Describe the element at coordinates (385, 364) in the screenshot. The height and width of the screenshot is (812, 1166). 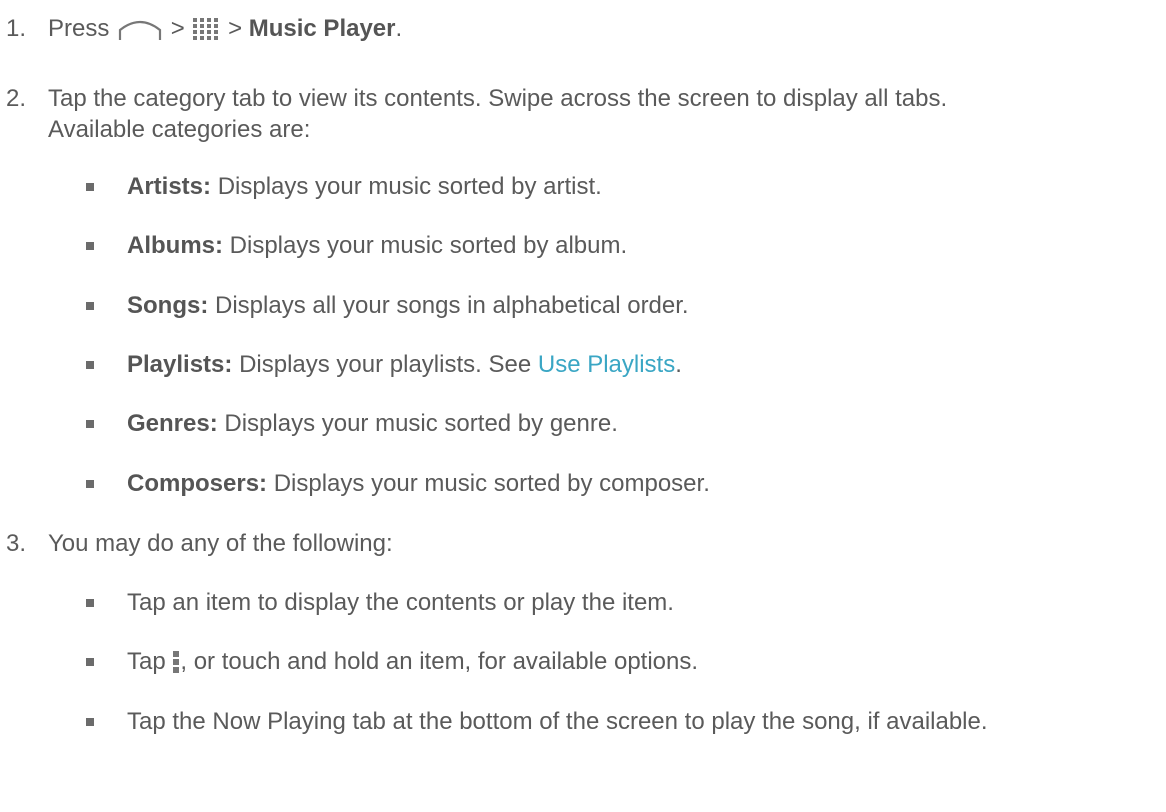
I see `category-desc: Displays your playlists. See` at that location.